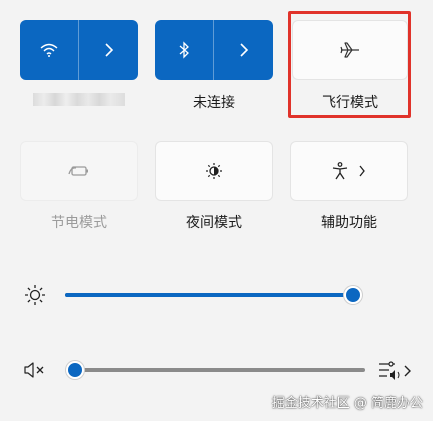  What do you see at coordinates (35, 295) in the screenshot?
I see `brightness-icon` at bounding box center [35, 295].